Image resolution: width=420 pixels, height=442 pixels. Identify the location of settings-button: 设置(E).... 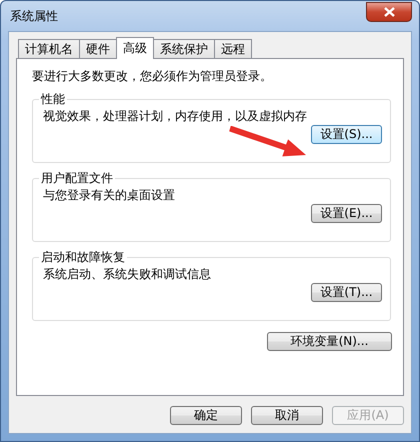
(346, 213).